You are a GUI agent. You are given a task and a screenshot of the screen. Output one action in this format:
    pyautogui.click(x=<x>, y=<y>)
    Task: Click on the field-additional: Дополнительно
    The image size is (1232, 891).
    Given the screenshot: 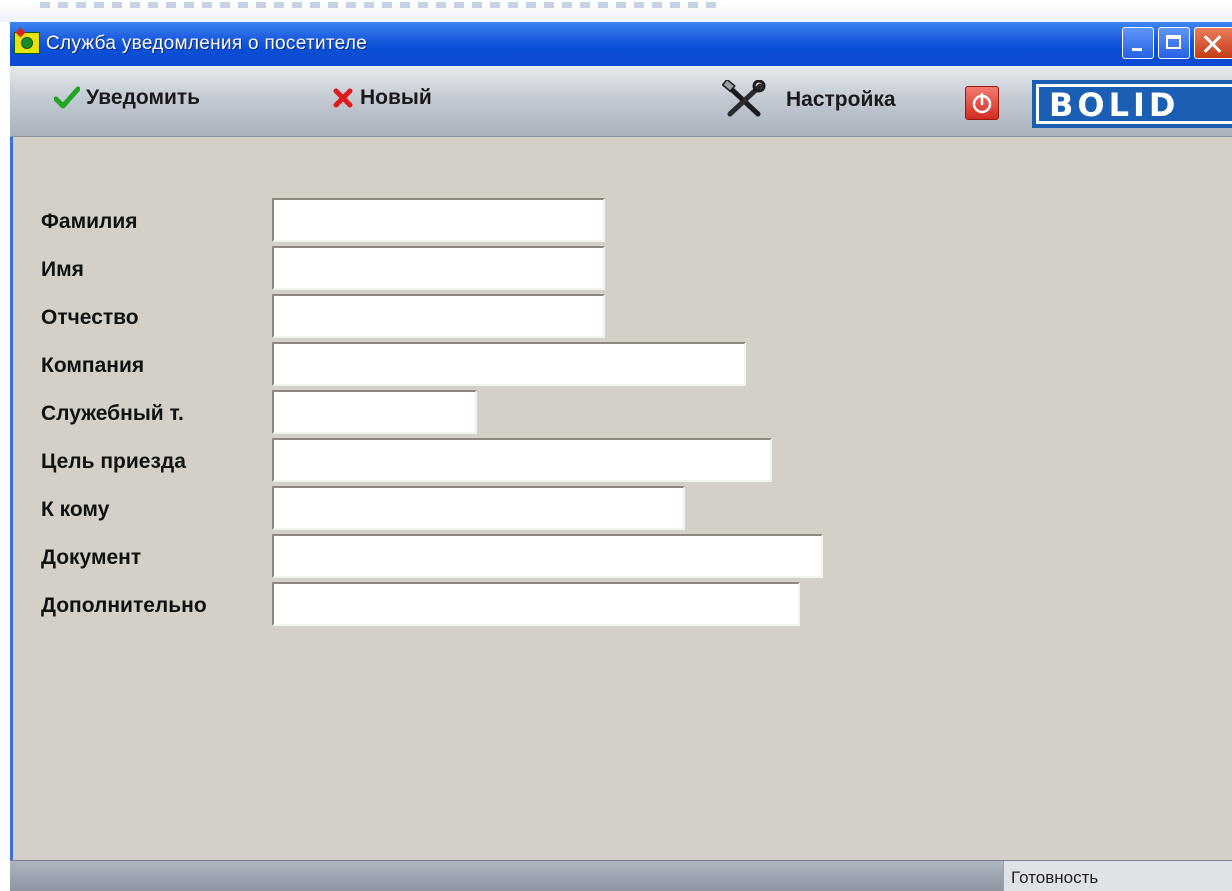 What is the action you would take?
    pyautogui.click(x=621, y=605)
    